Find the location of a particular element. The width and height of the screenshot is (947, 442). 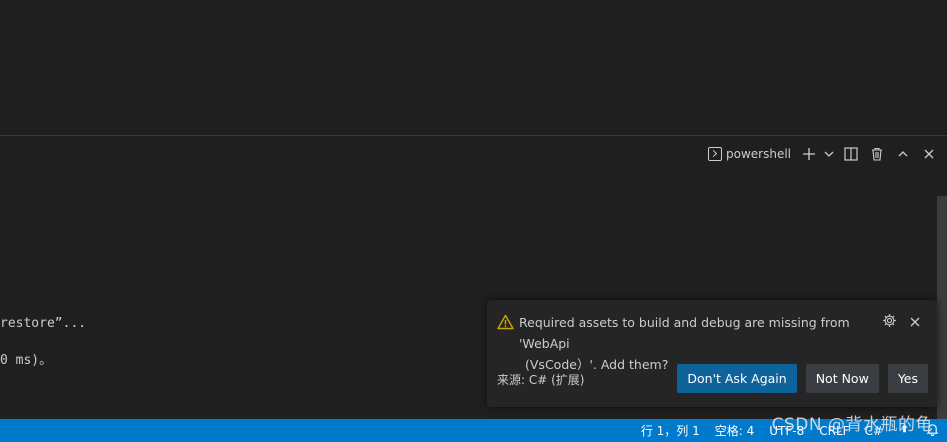

notification-close-button is located at coordinates (915, 322).